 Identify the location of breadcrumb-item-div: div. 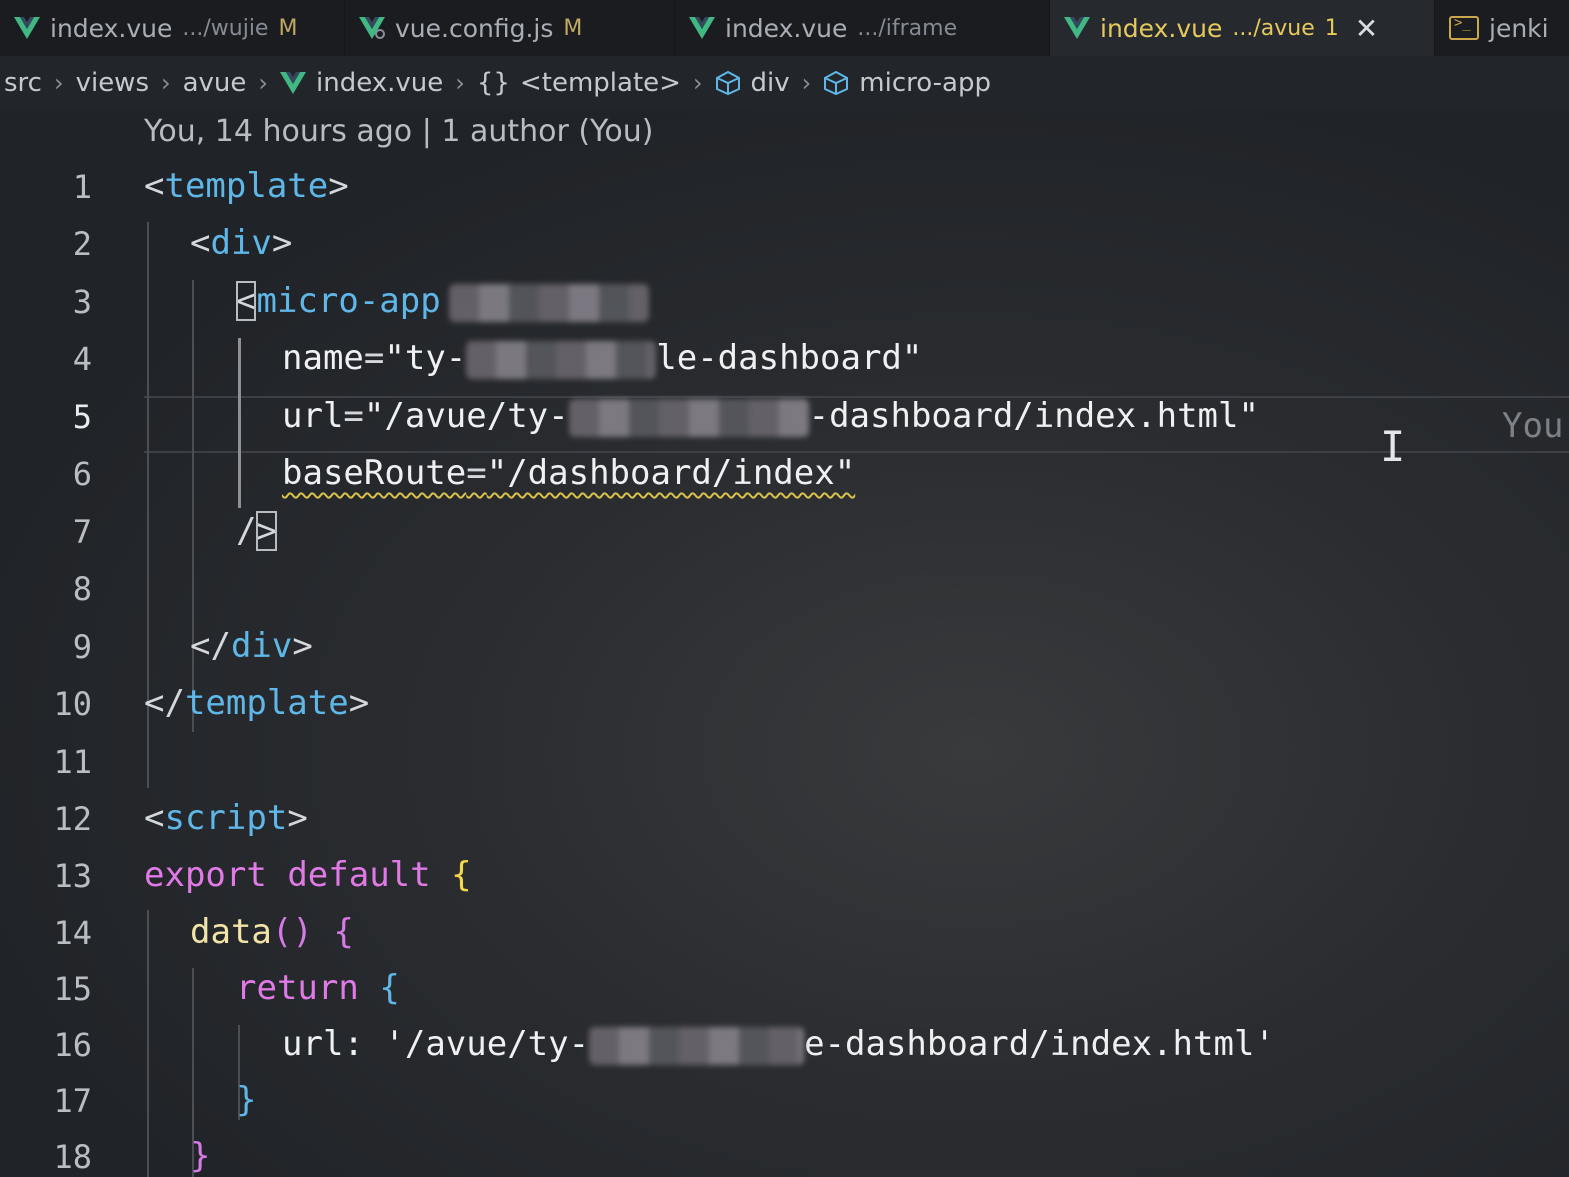
(752, 83).